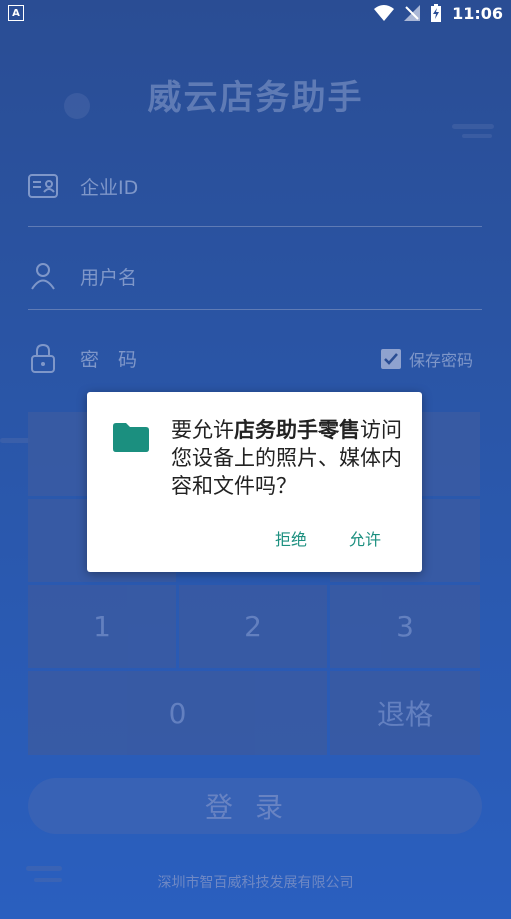 Image resolution: width=511 pixels, height=919 pixels. Describe the element at coordinates (412, 13) in the screenshot. I see `no-signal-icon` at that location.